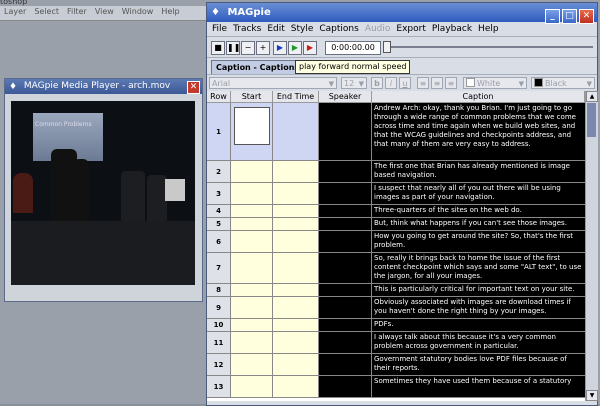 This screenshot has width=600, height=406. Describe the element at coordinates (219, 241) in the screenshot. I see `row-number-cell: 6` at that location.